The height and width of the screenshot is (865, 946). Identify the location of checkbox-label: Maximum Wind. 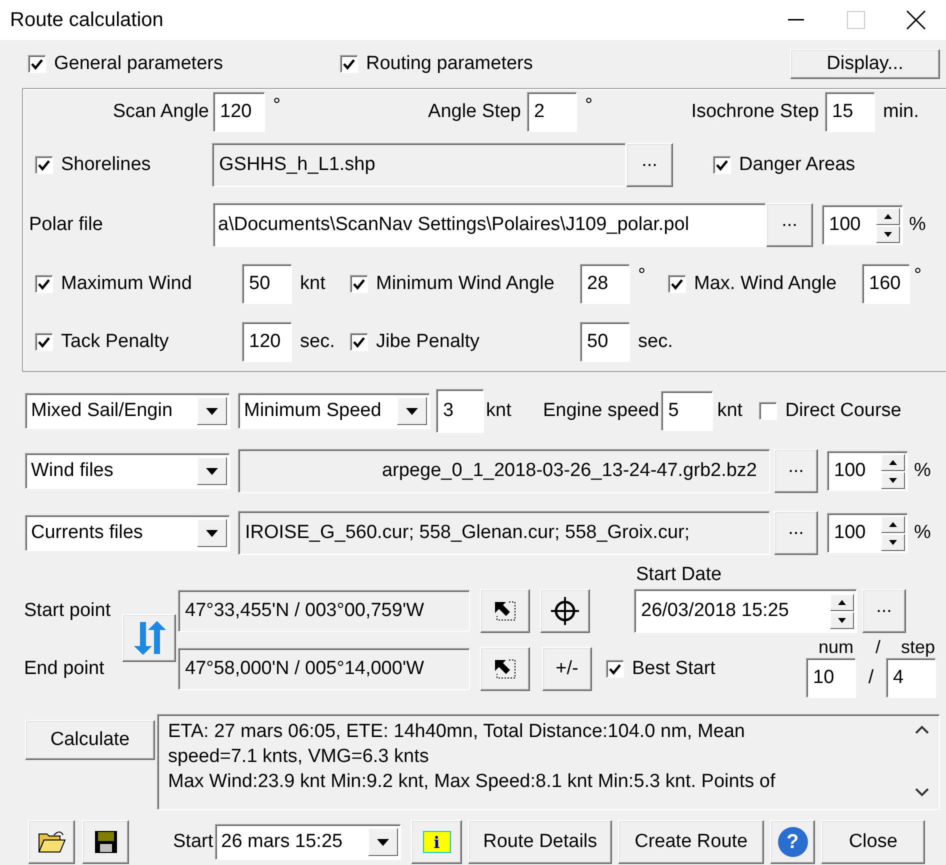
(126, 284).